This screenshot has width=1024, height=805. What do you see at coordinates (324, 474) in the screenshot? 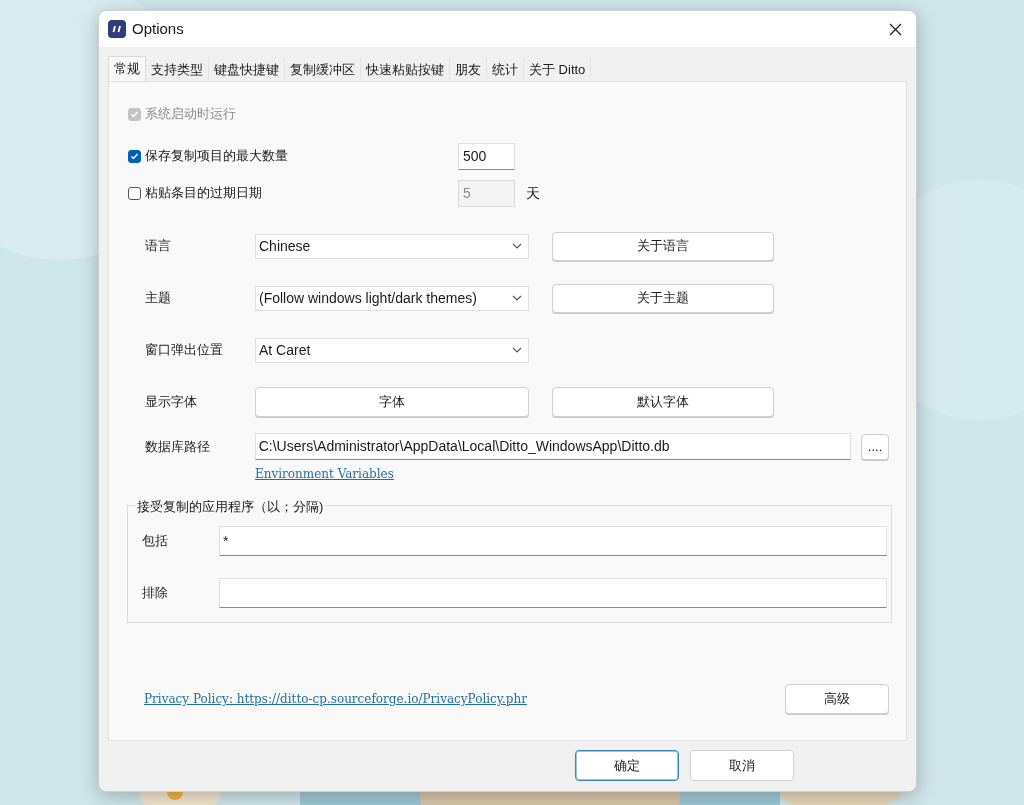
I see `environment-variables-link: Environment Variables` at bounding box center [324, 474].